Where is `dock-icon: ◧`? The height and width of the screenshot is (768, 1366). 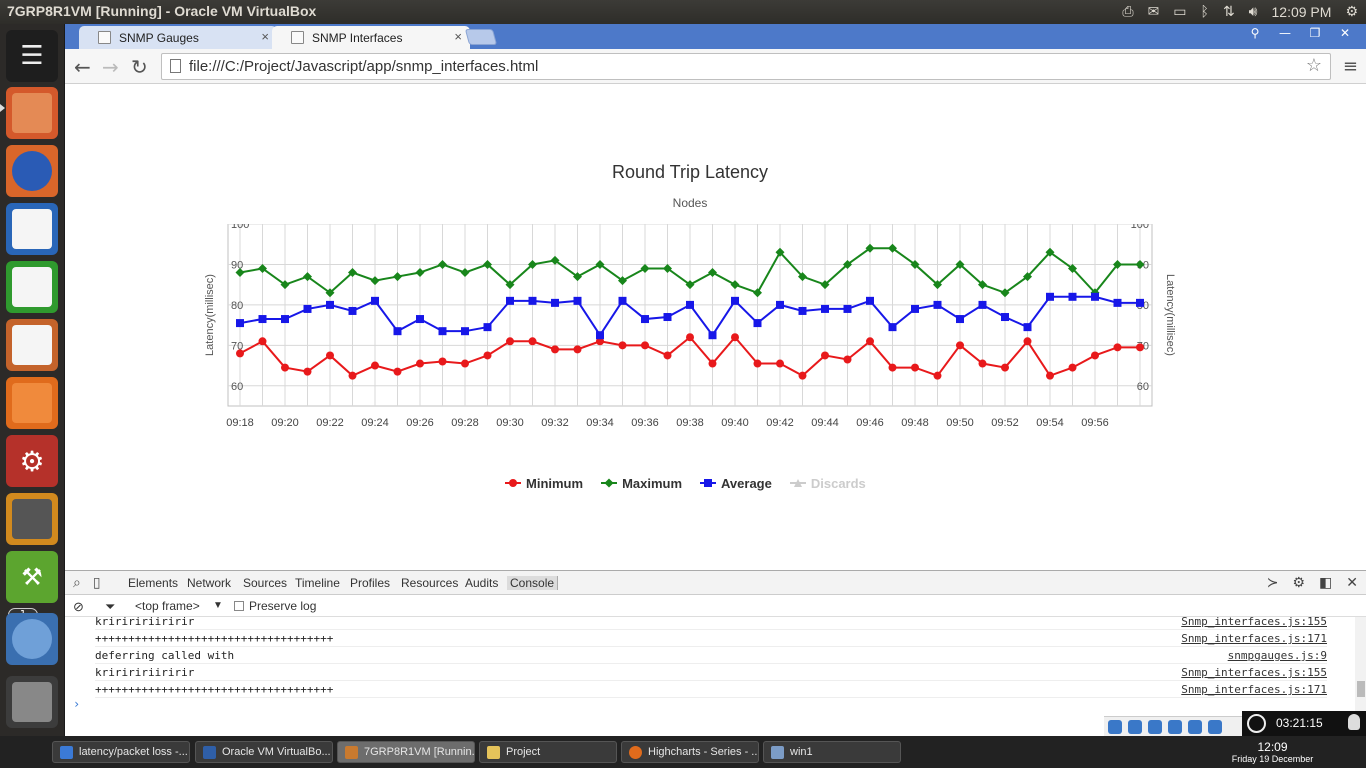 dock-icon: ◧ is located at coordinates (1325, 582).